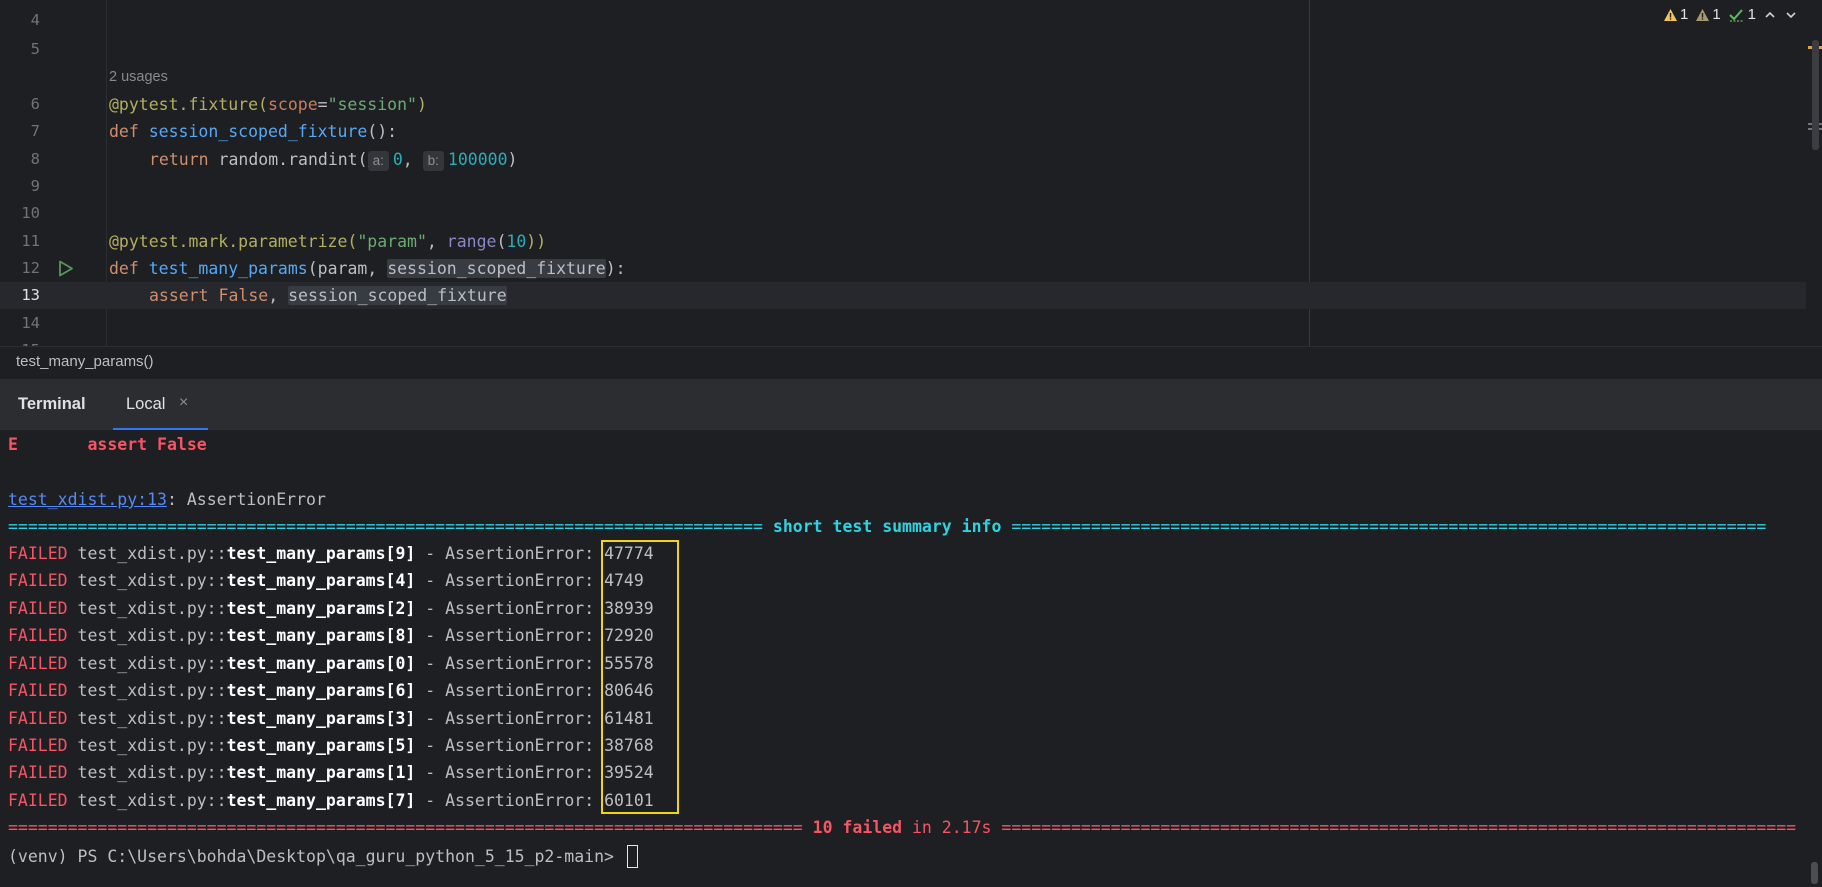 The height and width of the screenshot is (887, 1822). Describe the element at coordinates (640, 677) in the screenshot. I see `values-highlight-box` at that location.